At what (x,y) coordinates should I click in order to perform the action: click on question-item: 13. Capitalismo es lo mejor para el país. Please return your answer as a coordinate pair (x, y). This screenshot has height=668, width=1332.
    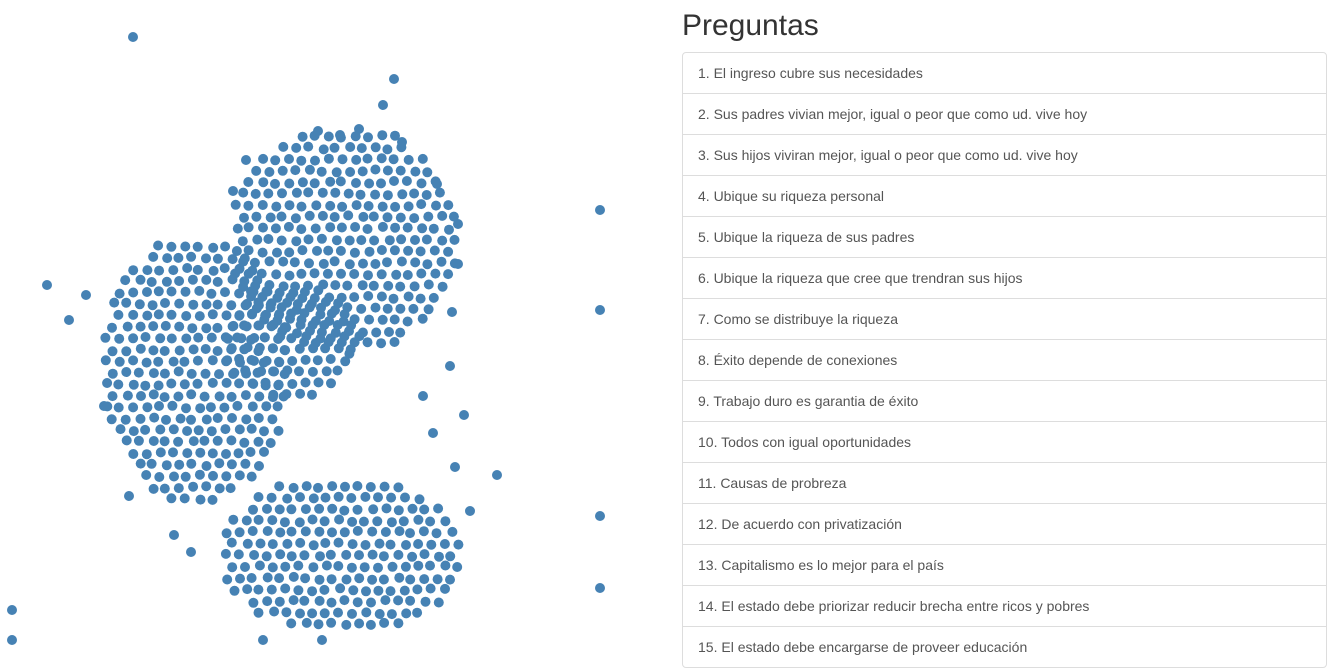
    Looking at the image, I should click on (1004, 565).